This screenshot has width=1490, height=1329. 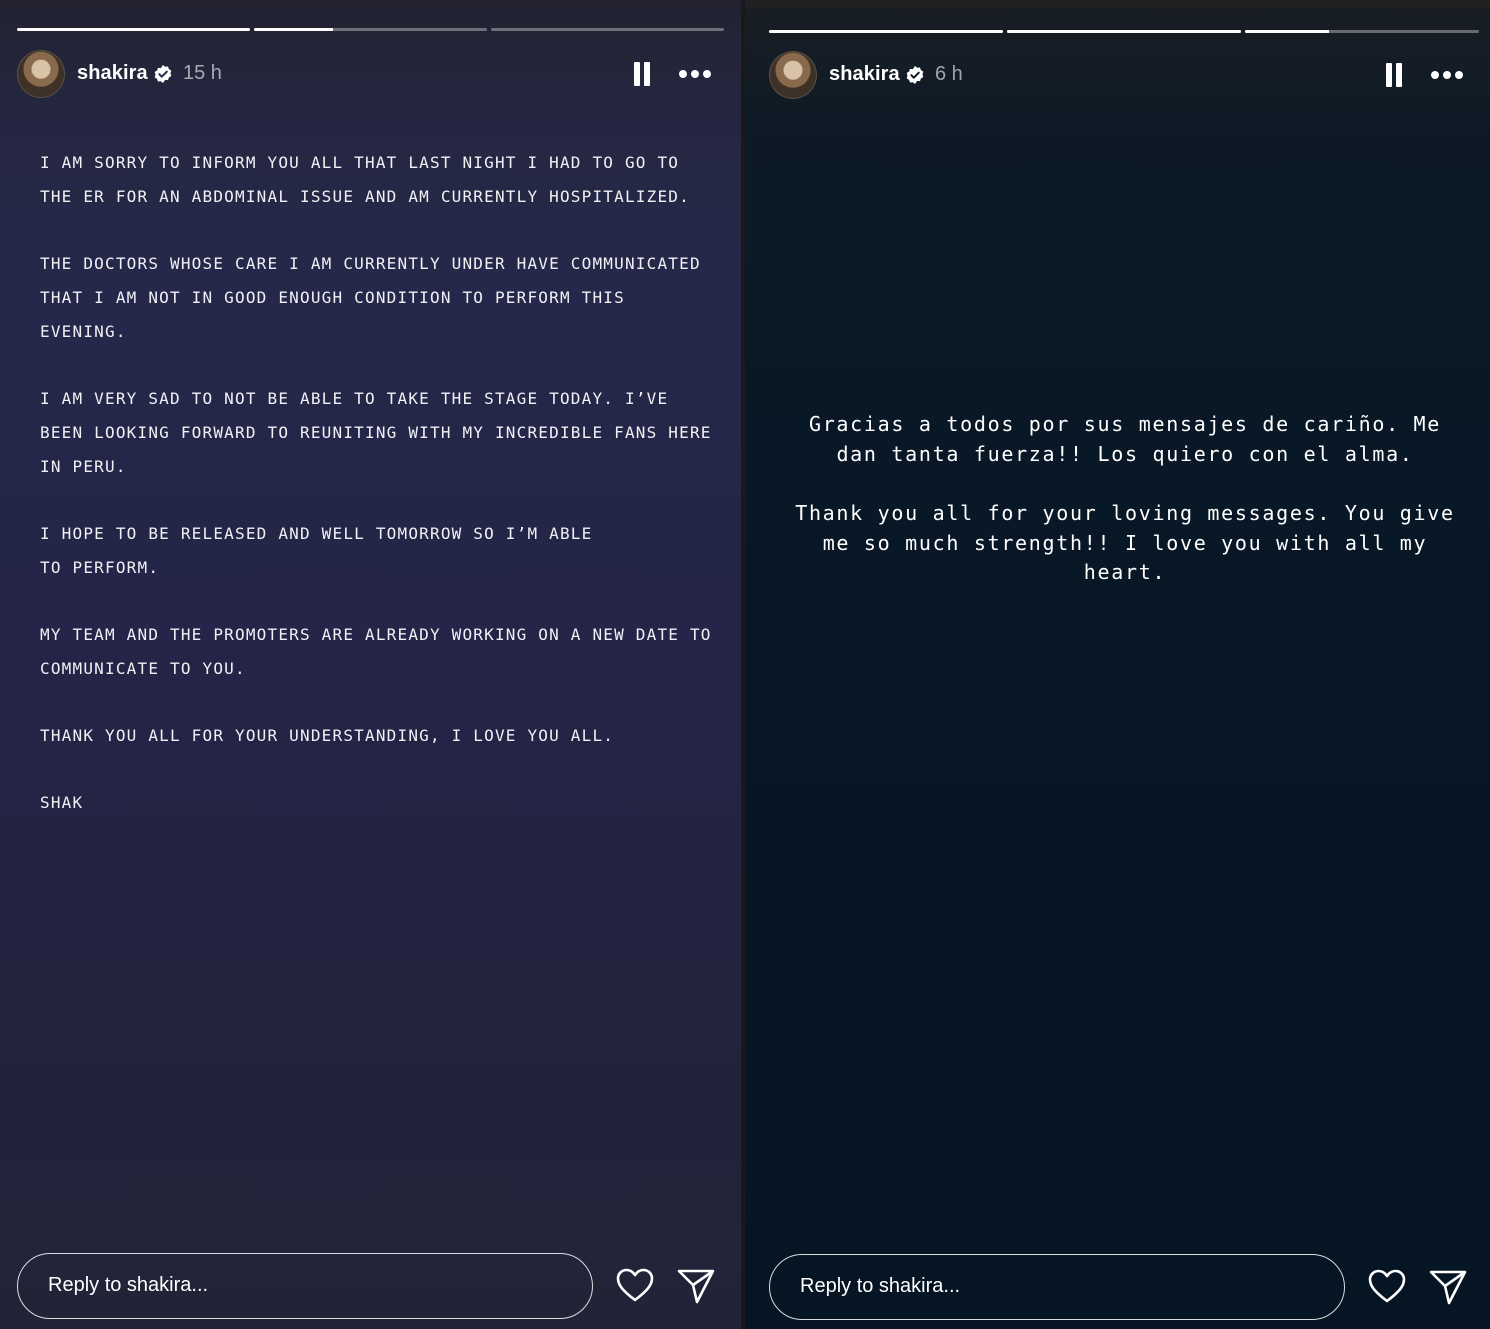 What do you see at coordinates (1119, 75) in the screenshot?
I see `story-header: shakira 6 h` at bounding box center [1119, 75].